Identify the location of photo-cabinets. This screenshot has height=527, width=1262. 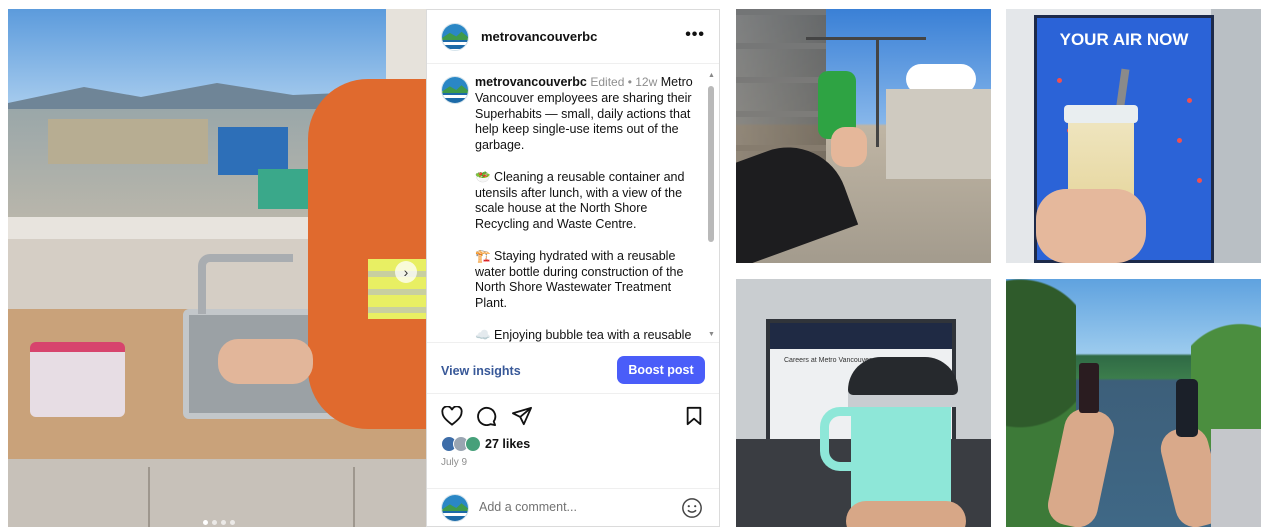
(217, 493).